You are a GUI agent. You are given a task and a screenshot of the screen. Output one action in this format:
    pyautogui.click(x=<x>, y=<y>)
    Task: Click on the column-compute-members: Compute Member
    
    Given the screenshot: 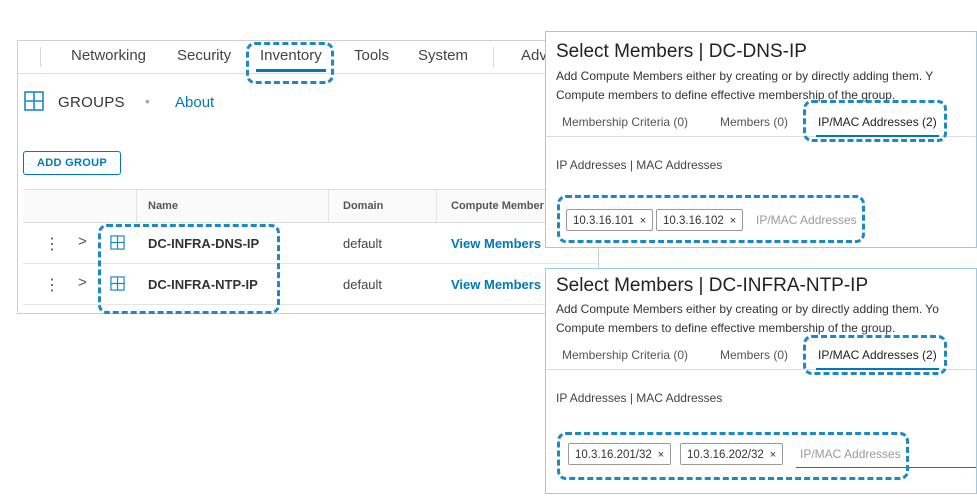 What is the action you would take?
    pyautogui.click(x=497, y=206)
    